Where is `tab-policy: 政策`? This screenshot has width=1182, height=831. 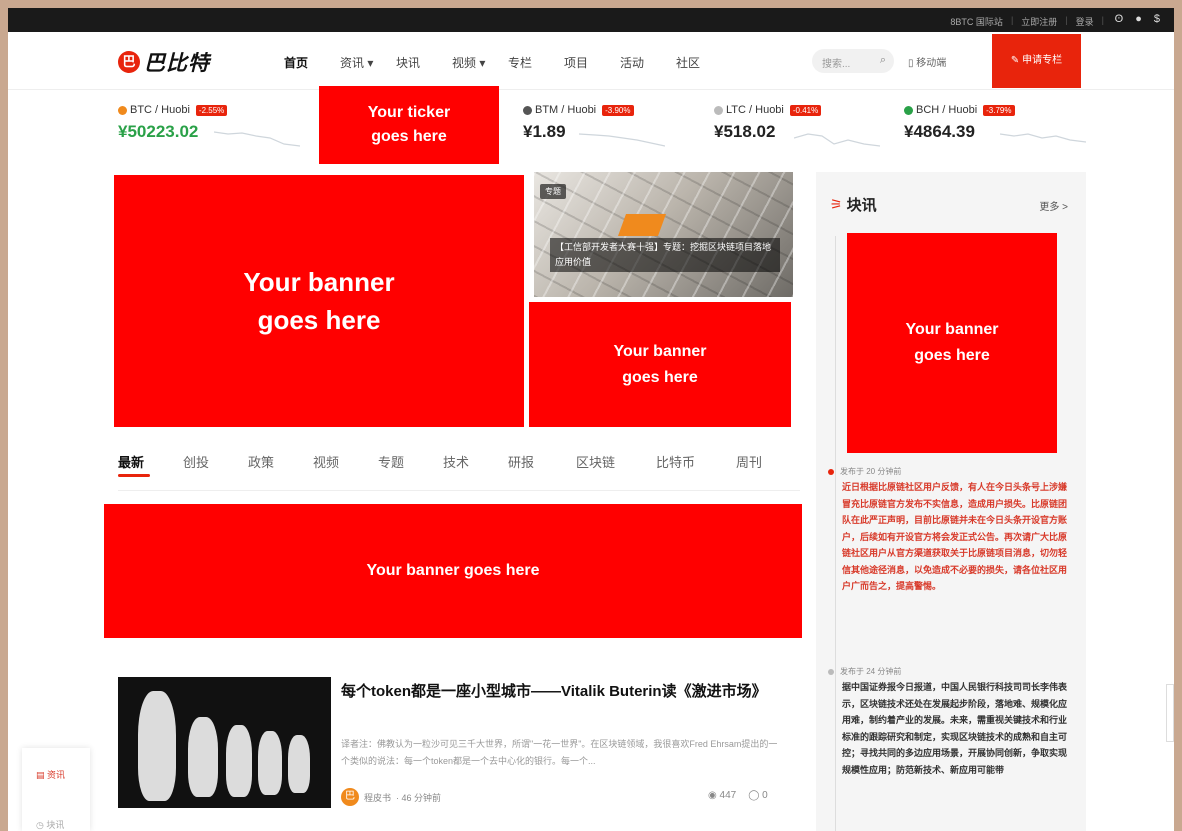
tab-policy: 政策 is located at coordinates (280, 461).